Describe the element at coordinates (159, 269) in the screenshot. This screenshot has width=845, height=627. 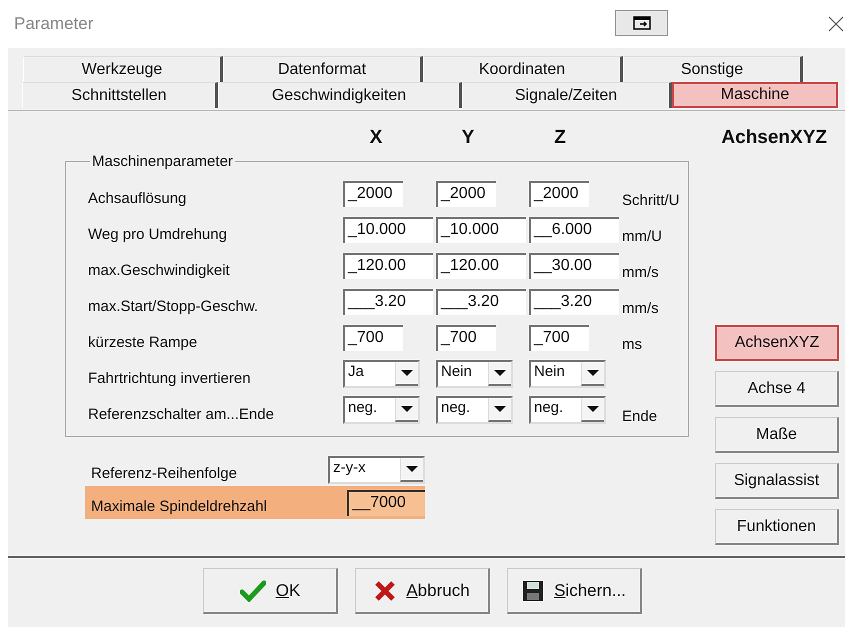
I see `parameter-label: max.Geschwindigkeit` at that location.